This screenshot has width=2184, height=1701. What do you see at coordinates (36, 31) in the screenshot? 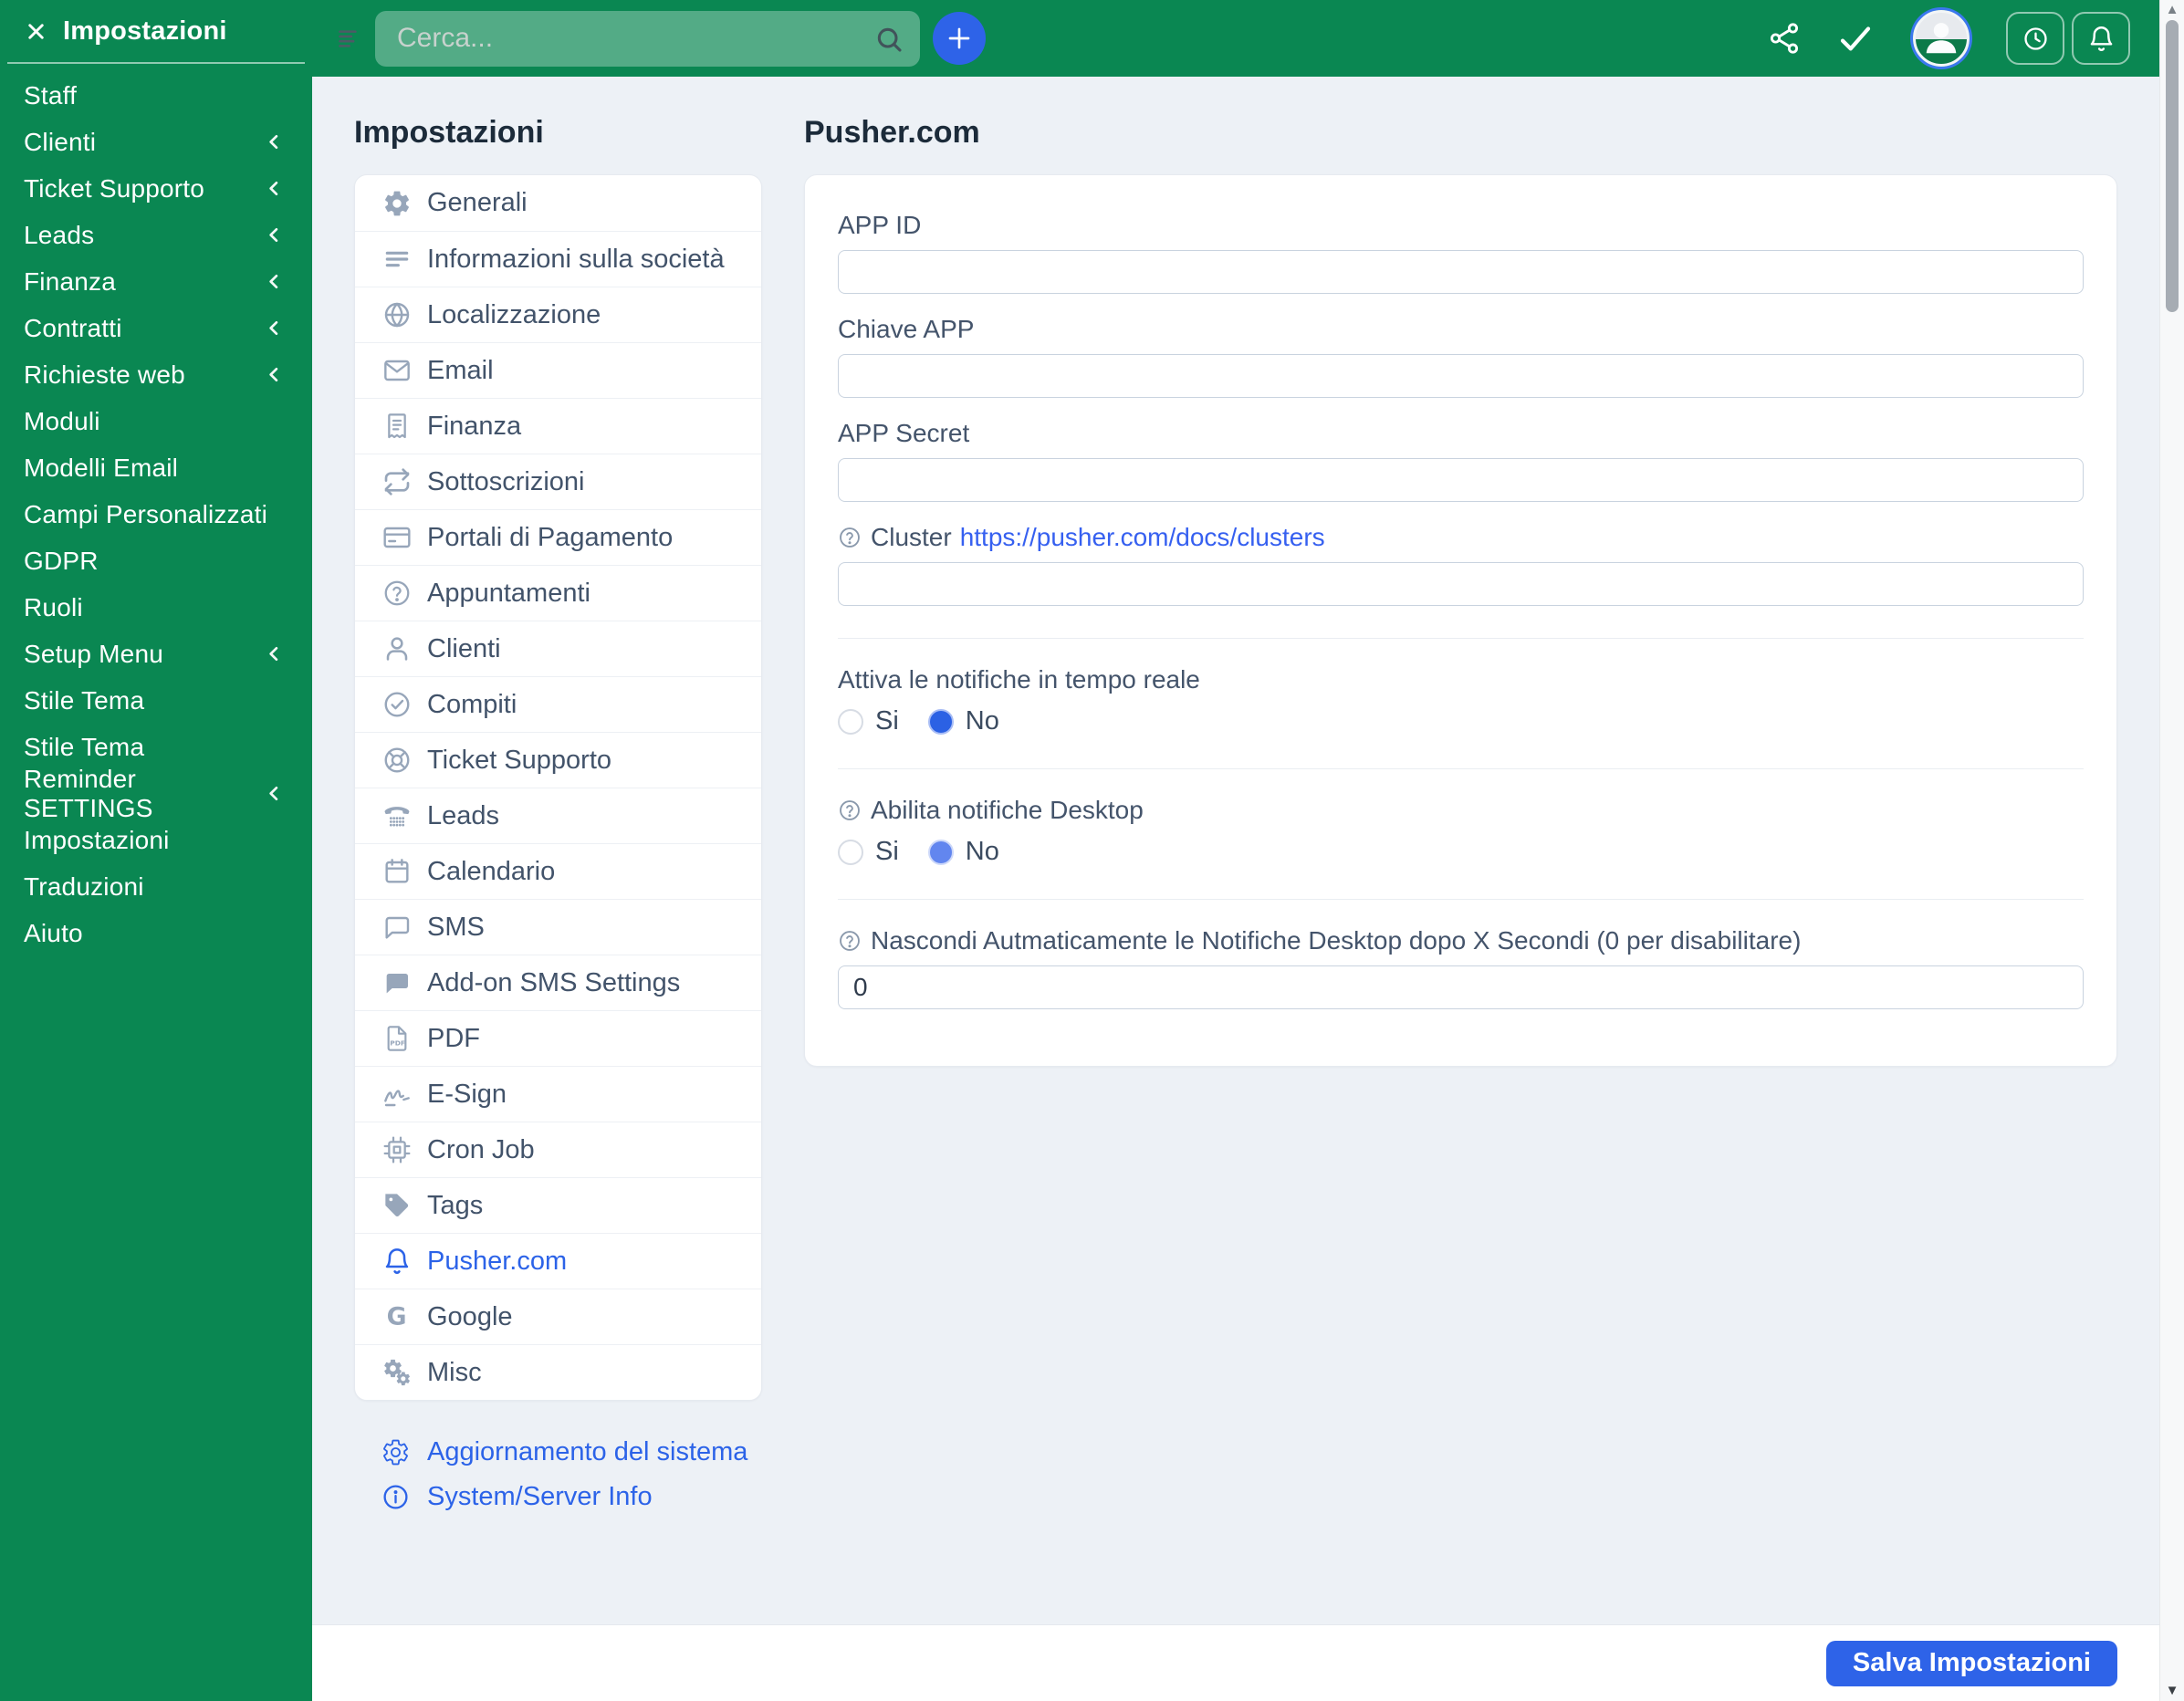
I see `close-icon` at bounding box center [36, 31].